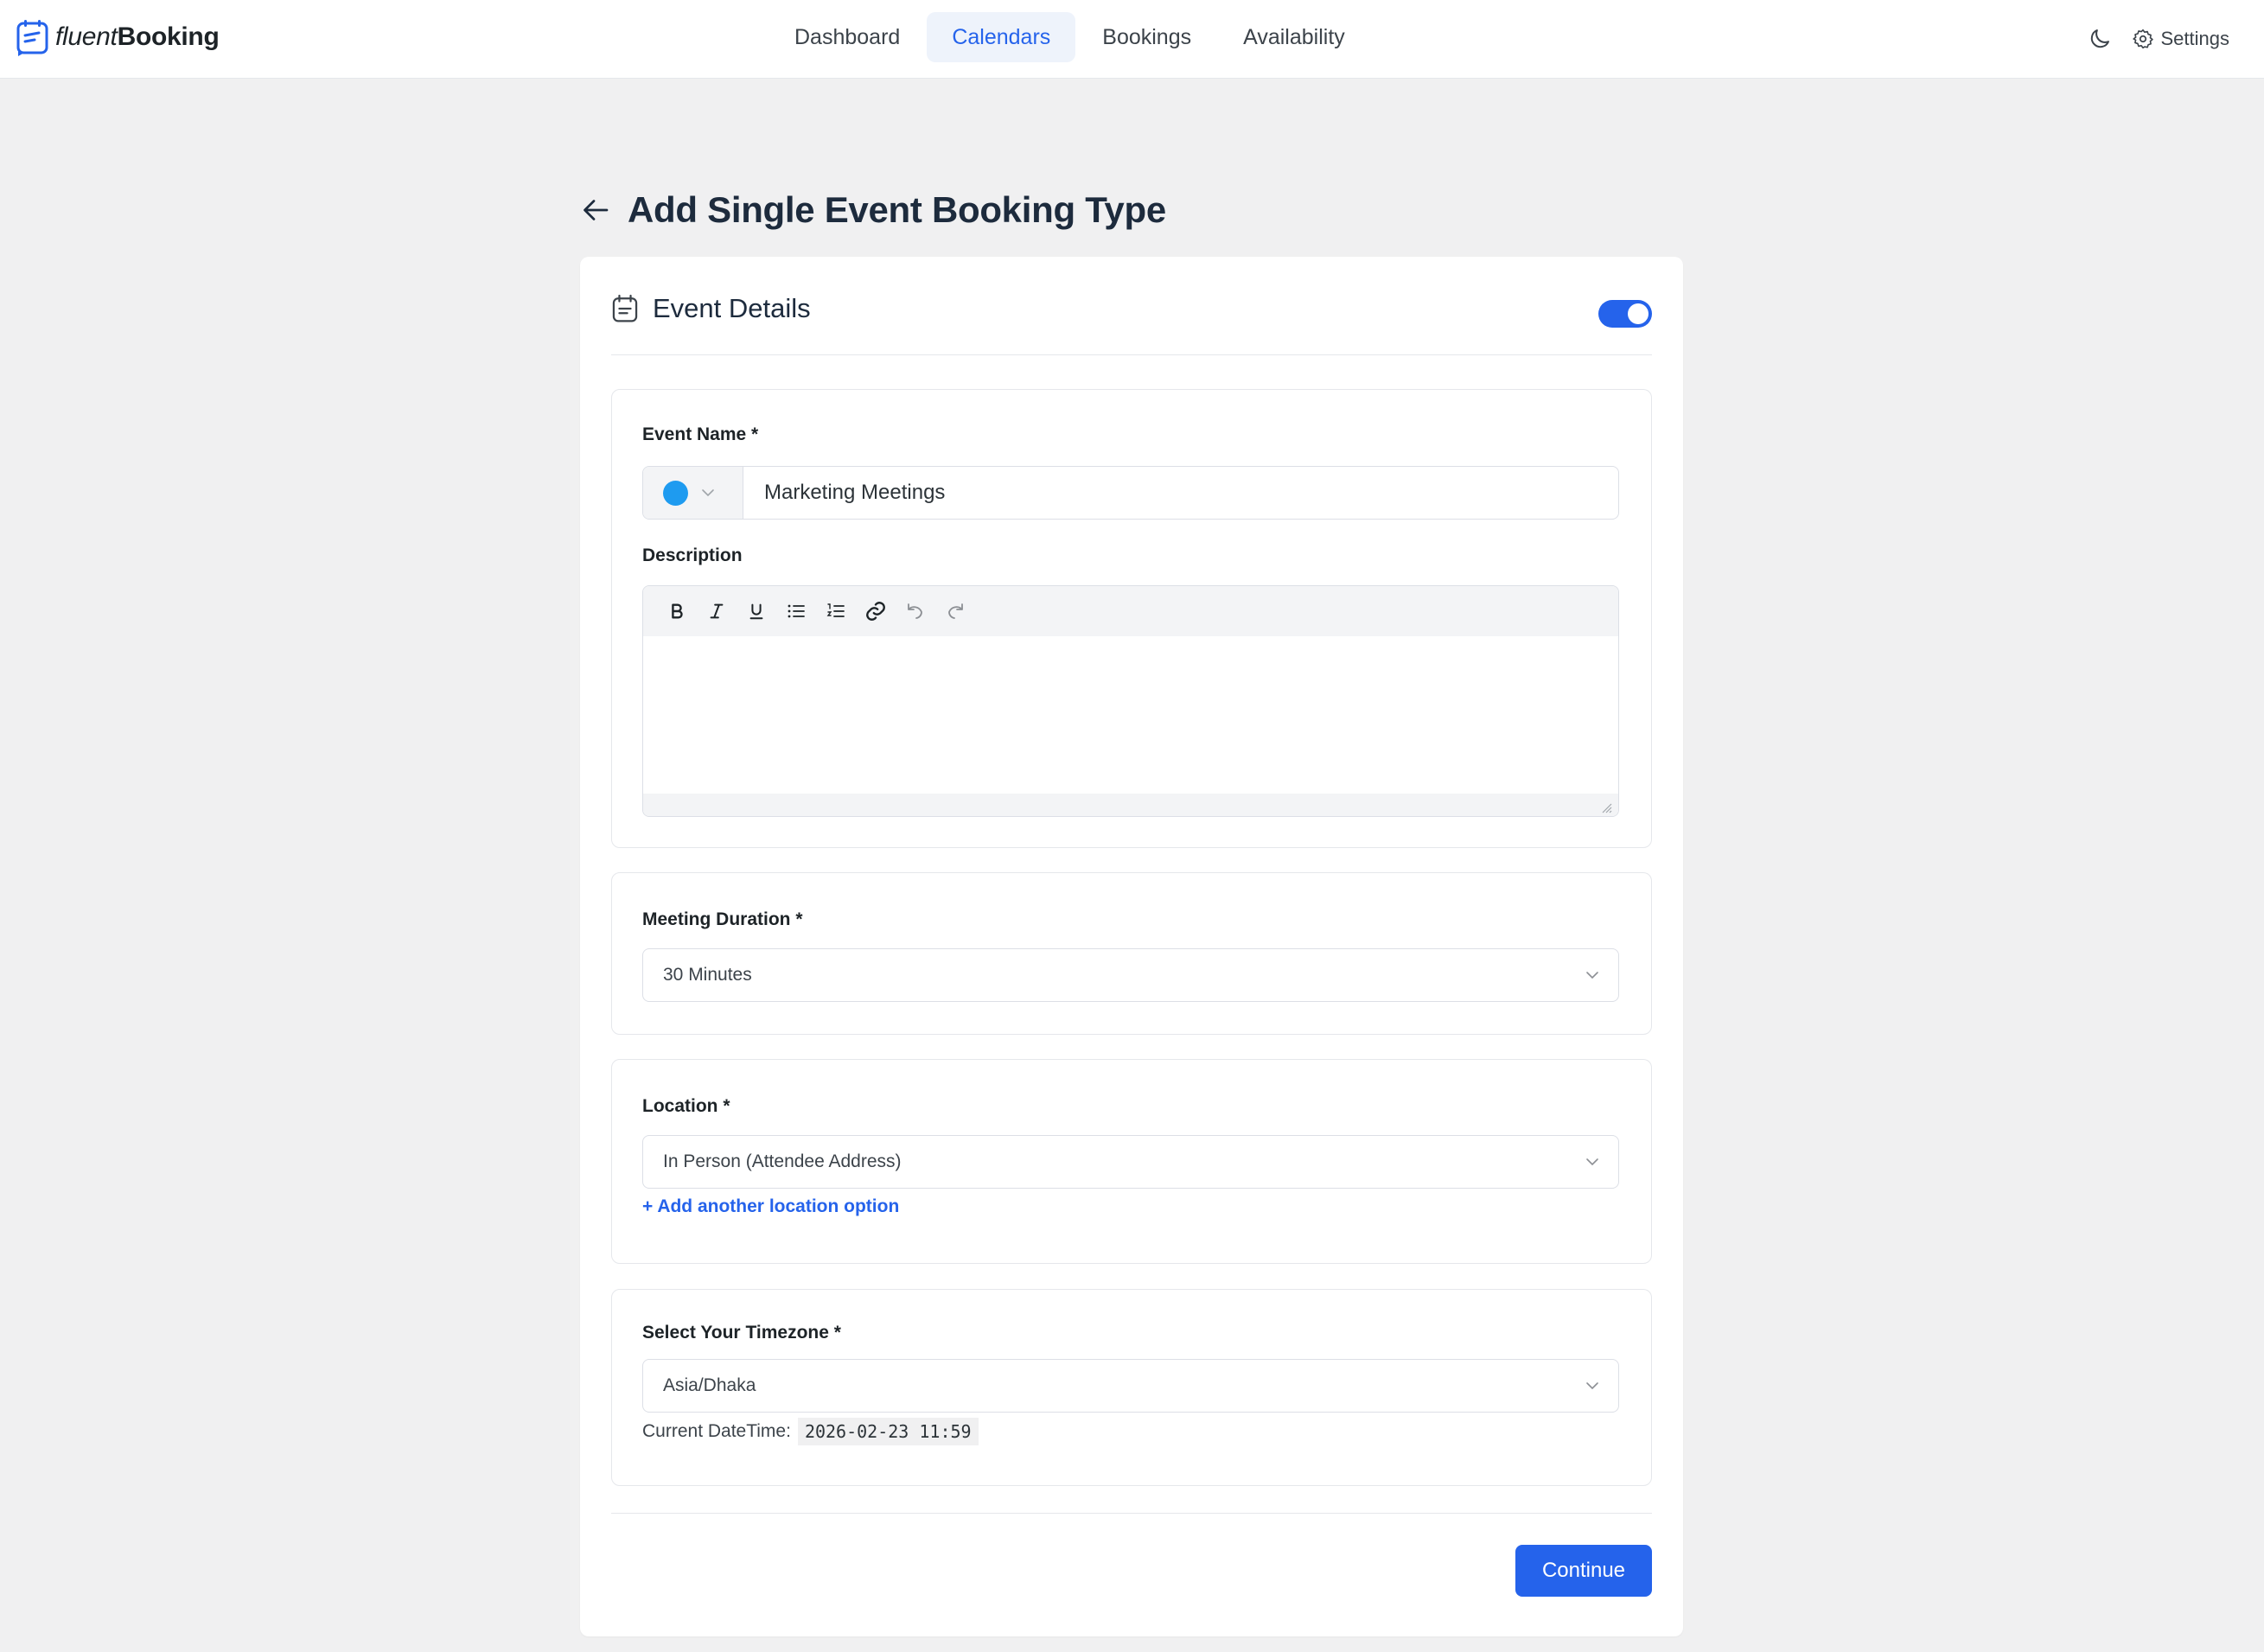  I want to click on add-location-link: + Add another location option, so click(770, 1206).